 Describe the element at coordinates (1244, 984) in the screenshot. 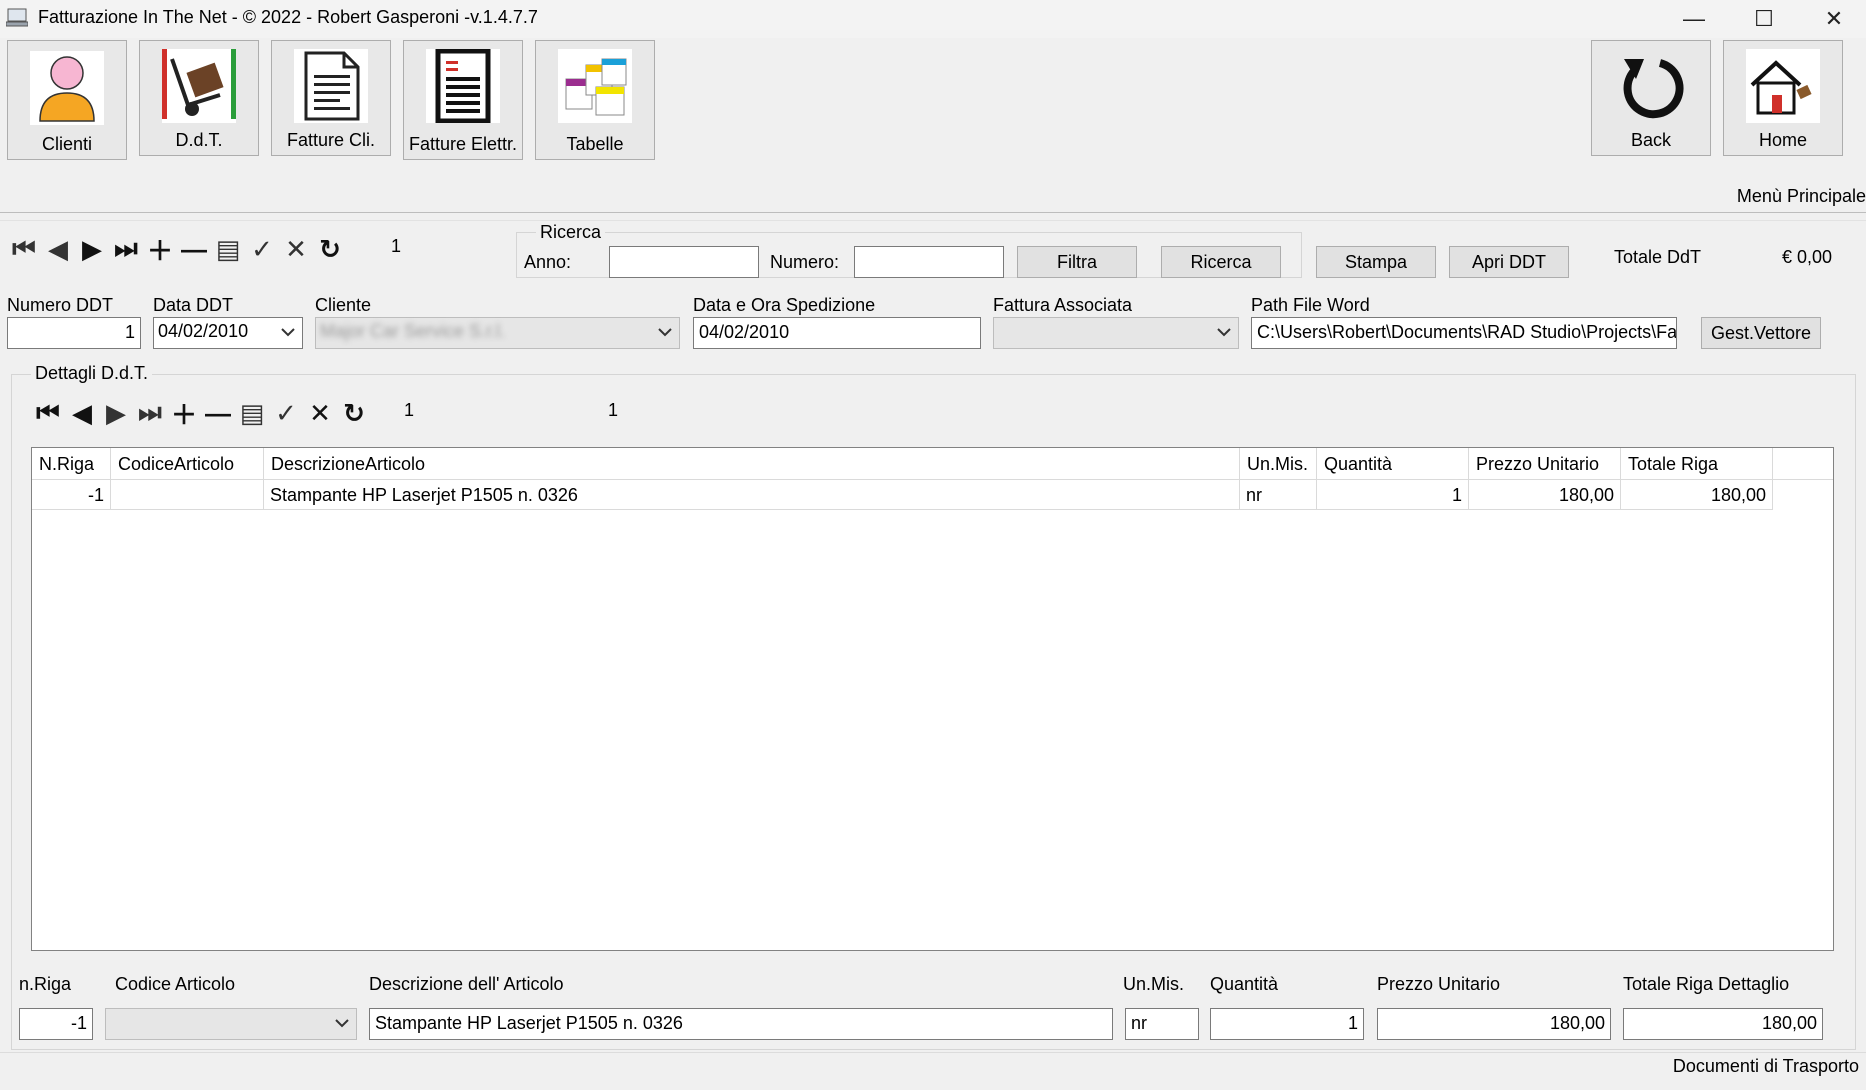

I see `quantita-label: Quantità` at that location.